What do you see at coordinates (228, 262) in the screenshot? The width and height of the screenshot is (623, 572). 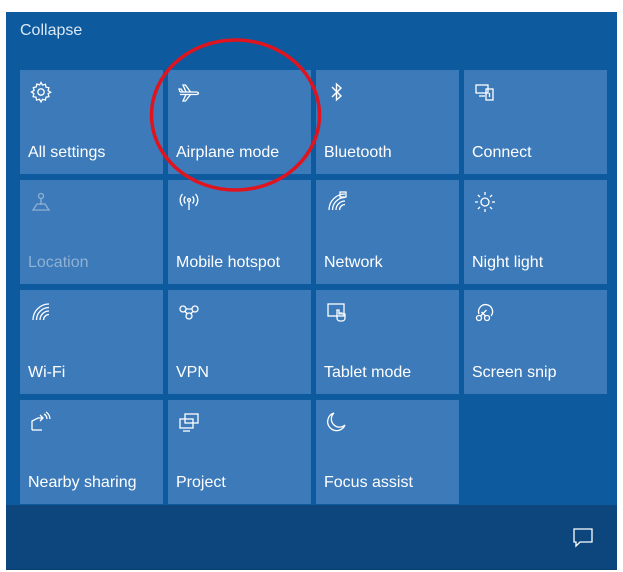 I see `tile-label: Mobile hotspot` at bounding box center [228, 262].